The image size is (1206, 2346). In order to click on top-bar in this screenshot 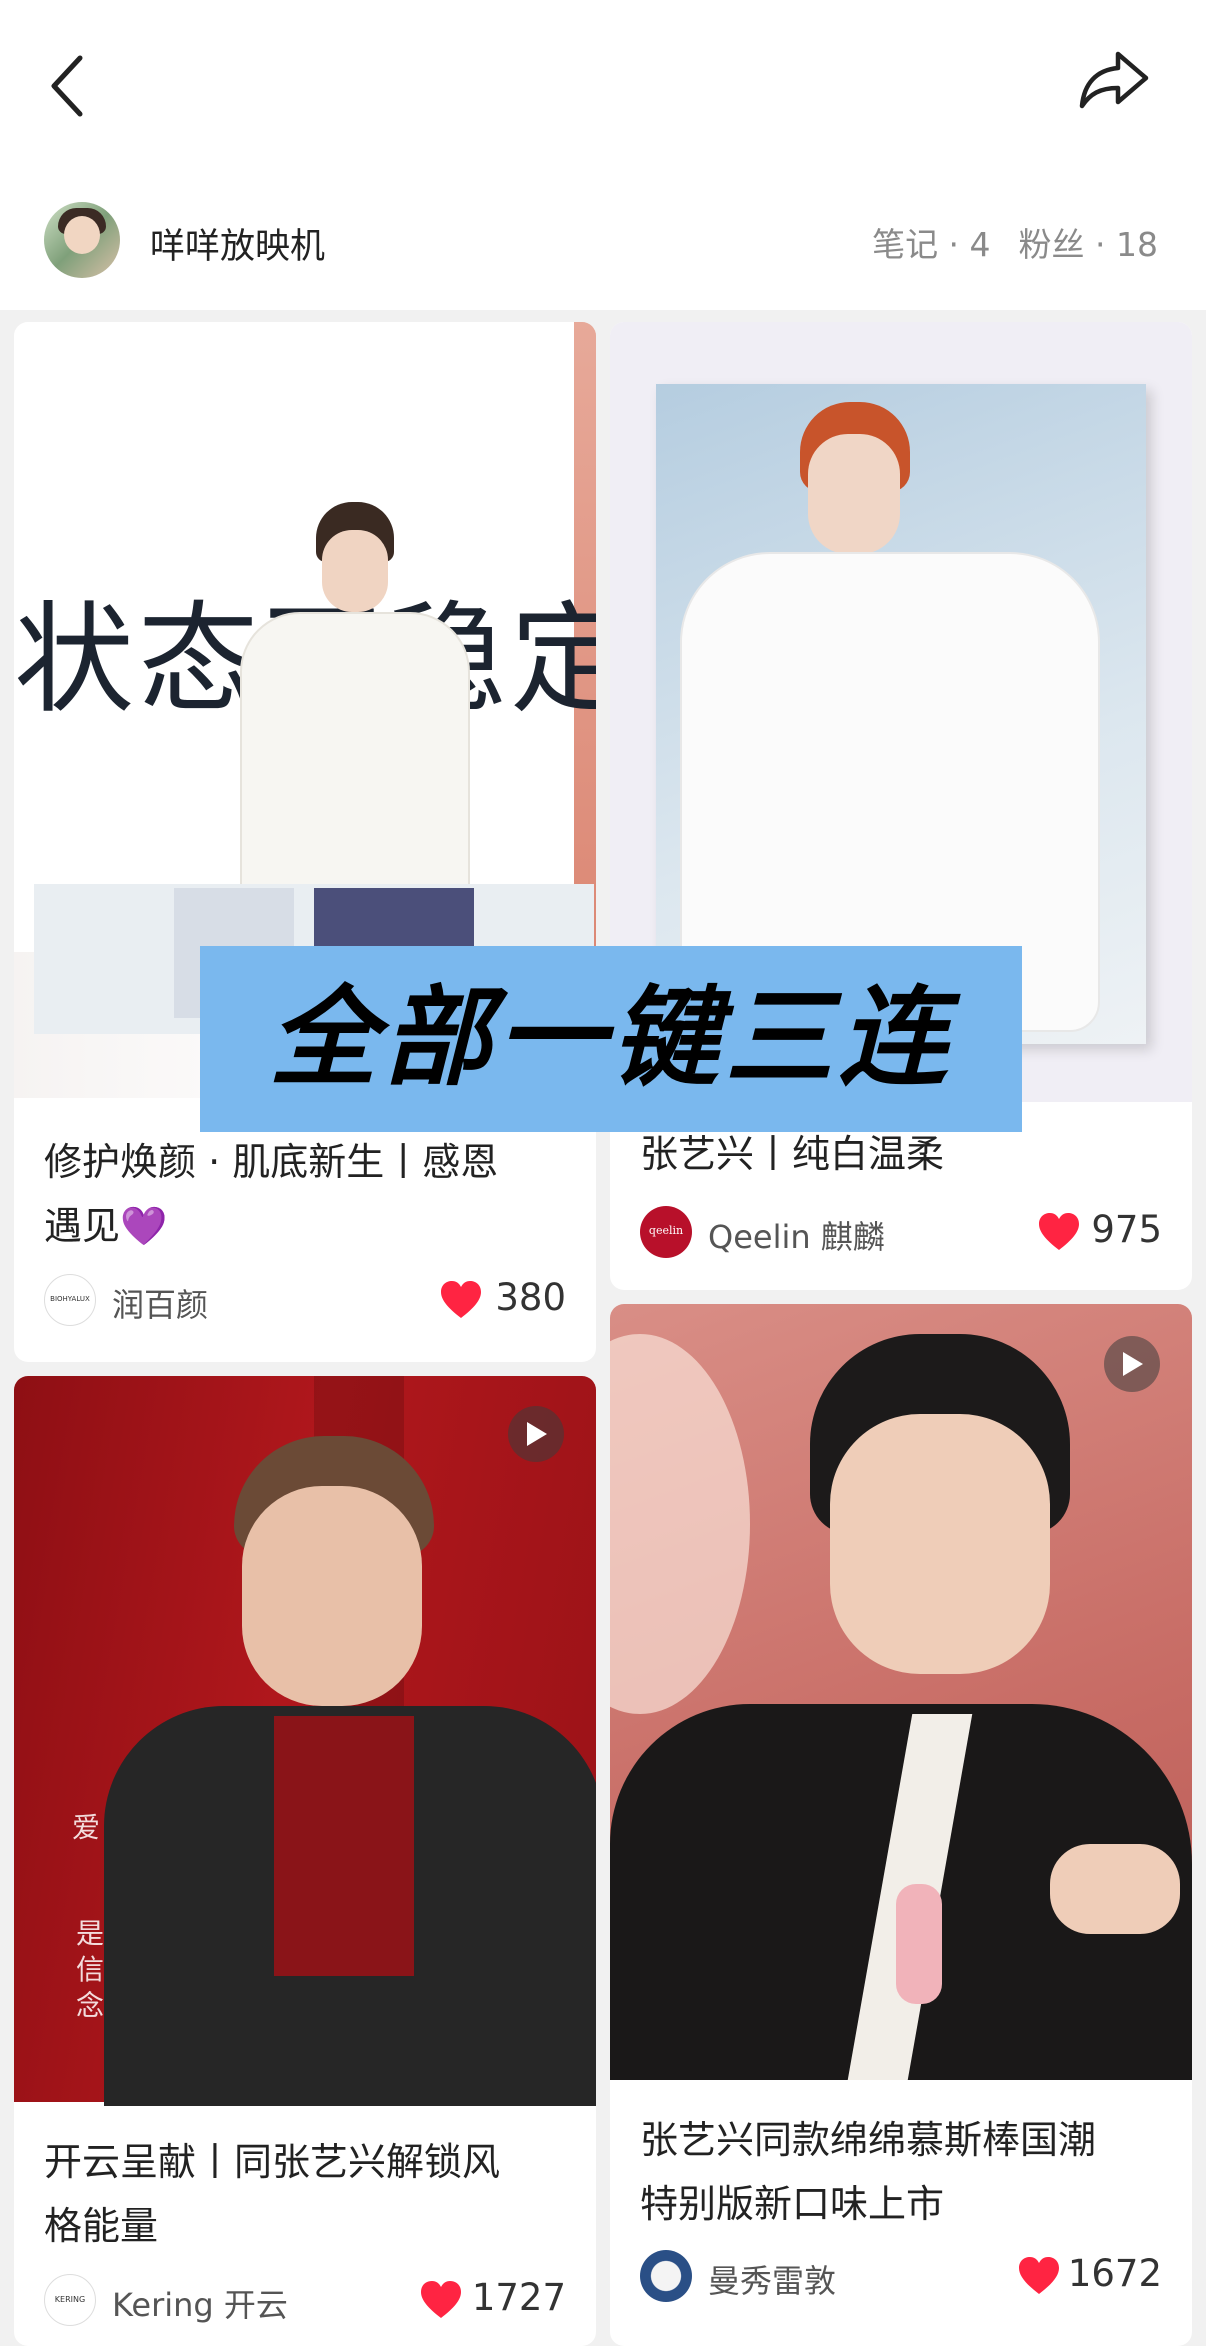, I will do `click(603, 80)`.